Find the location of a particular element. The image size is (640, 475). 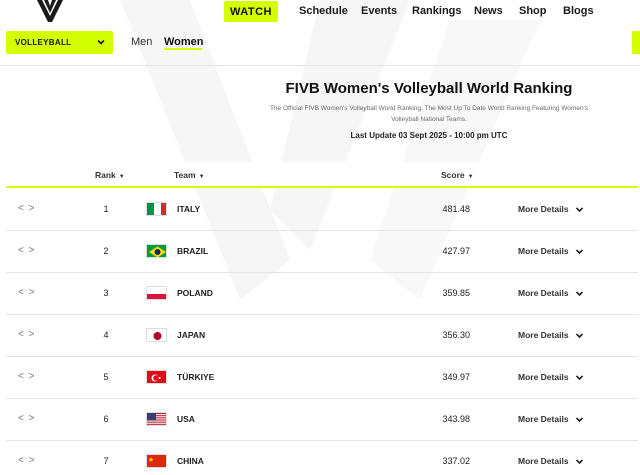

nav-link-shop: Shop is located at coordinates (533, 11).